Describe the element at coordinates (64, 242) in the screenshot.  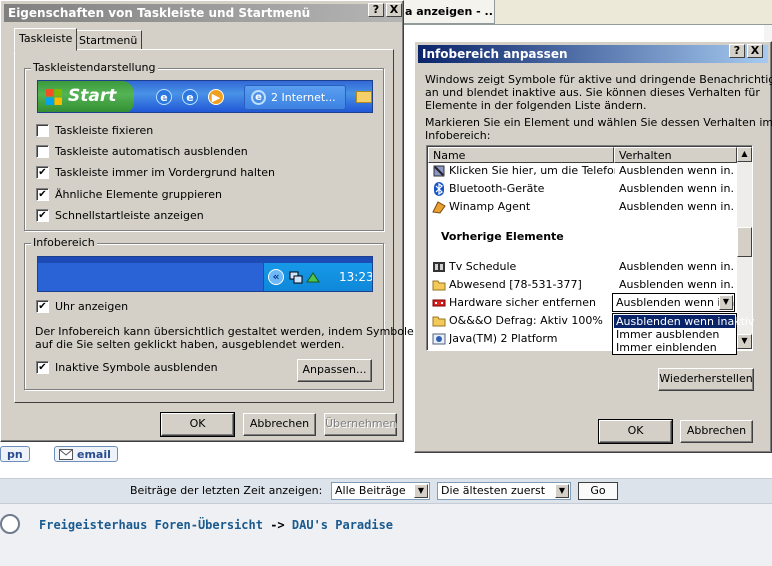
I see `notification-area-label: Infobereich` at that location.